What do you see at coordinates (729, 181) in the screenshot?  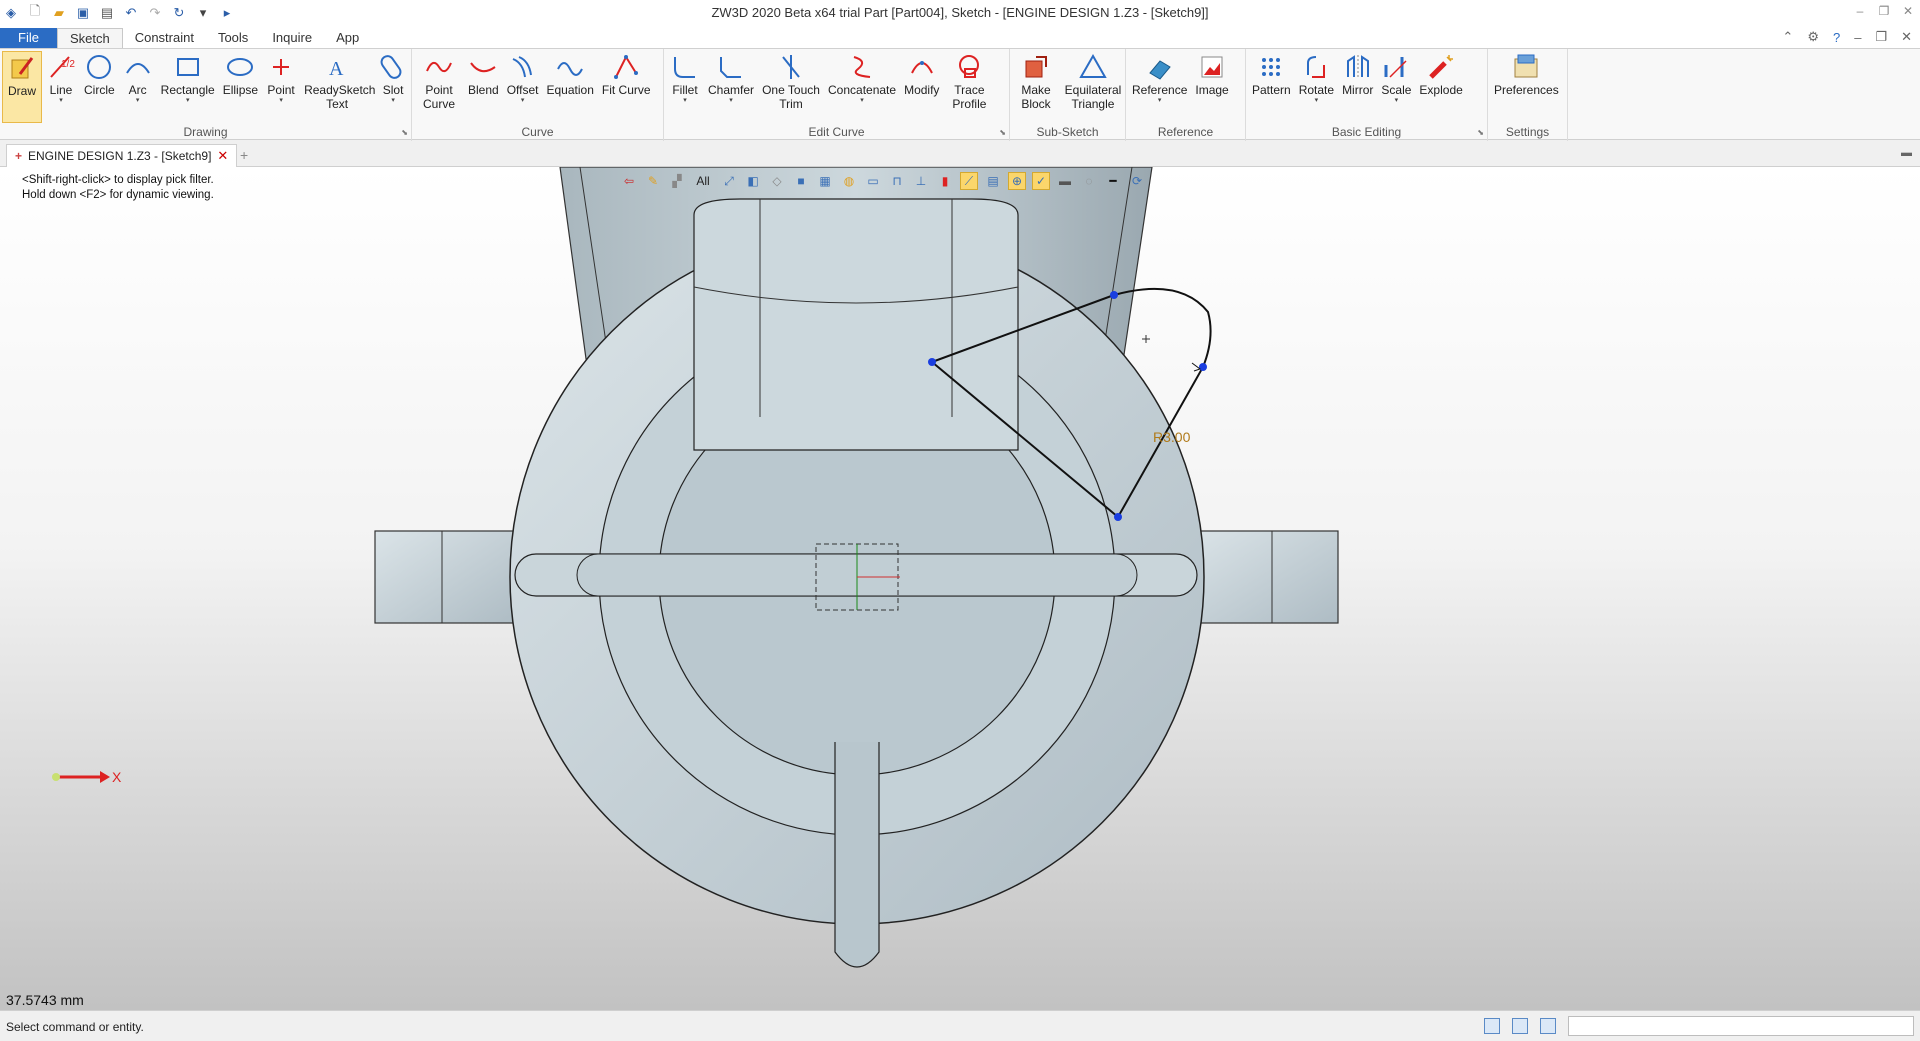 I see `view-orient-icon: ⤢` at bounding box center [729, 181].